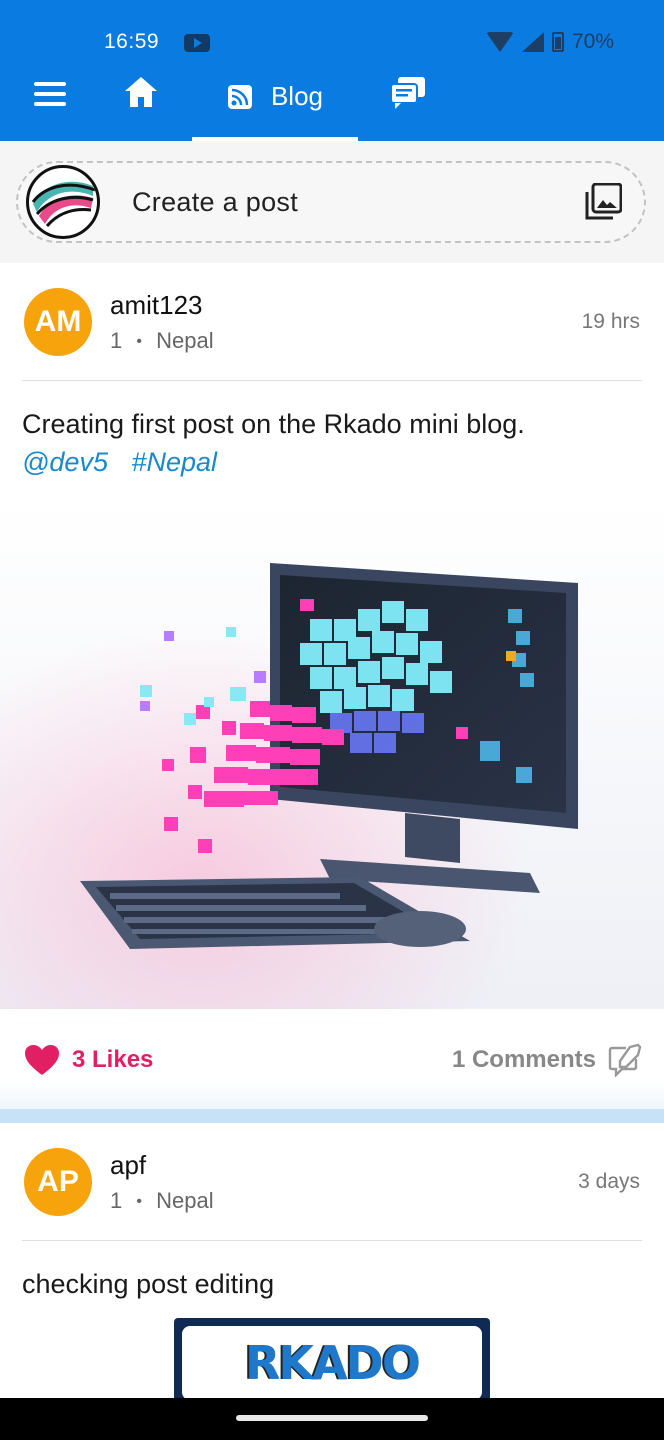 The height and width of the screenshot is (1440, 664). Describe the element at coordinates (239, 96) in the screenshot. I see `rss-icon` at that location.